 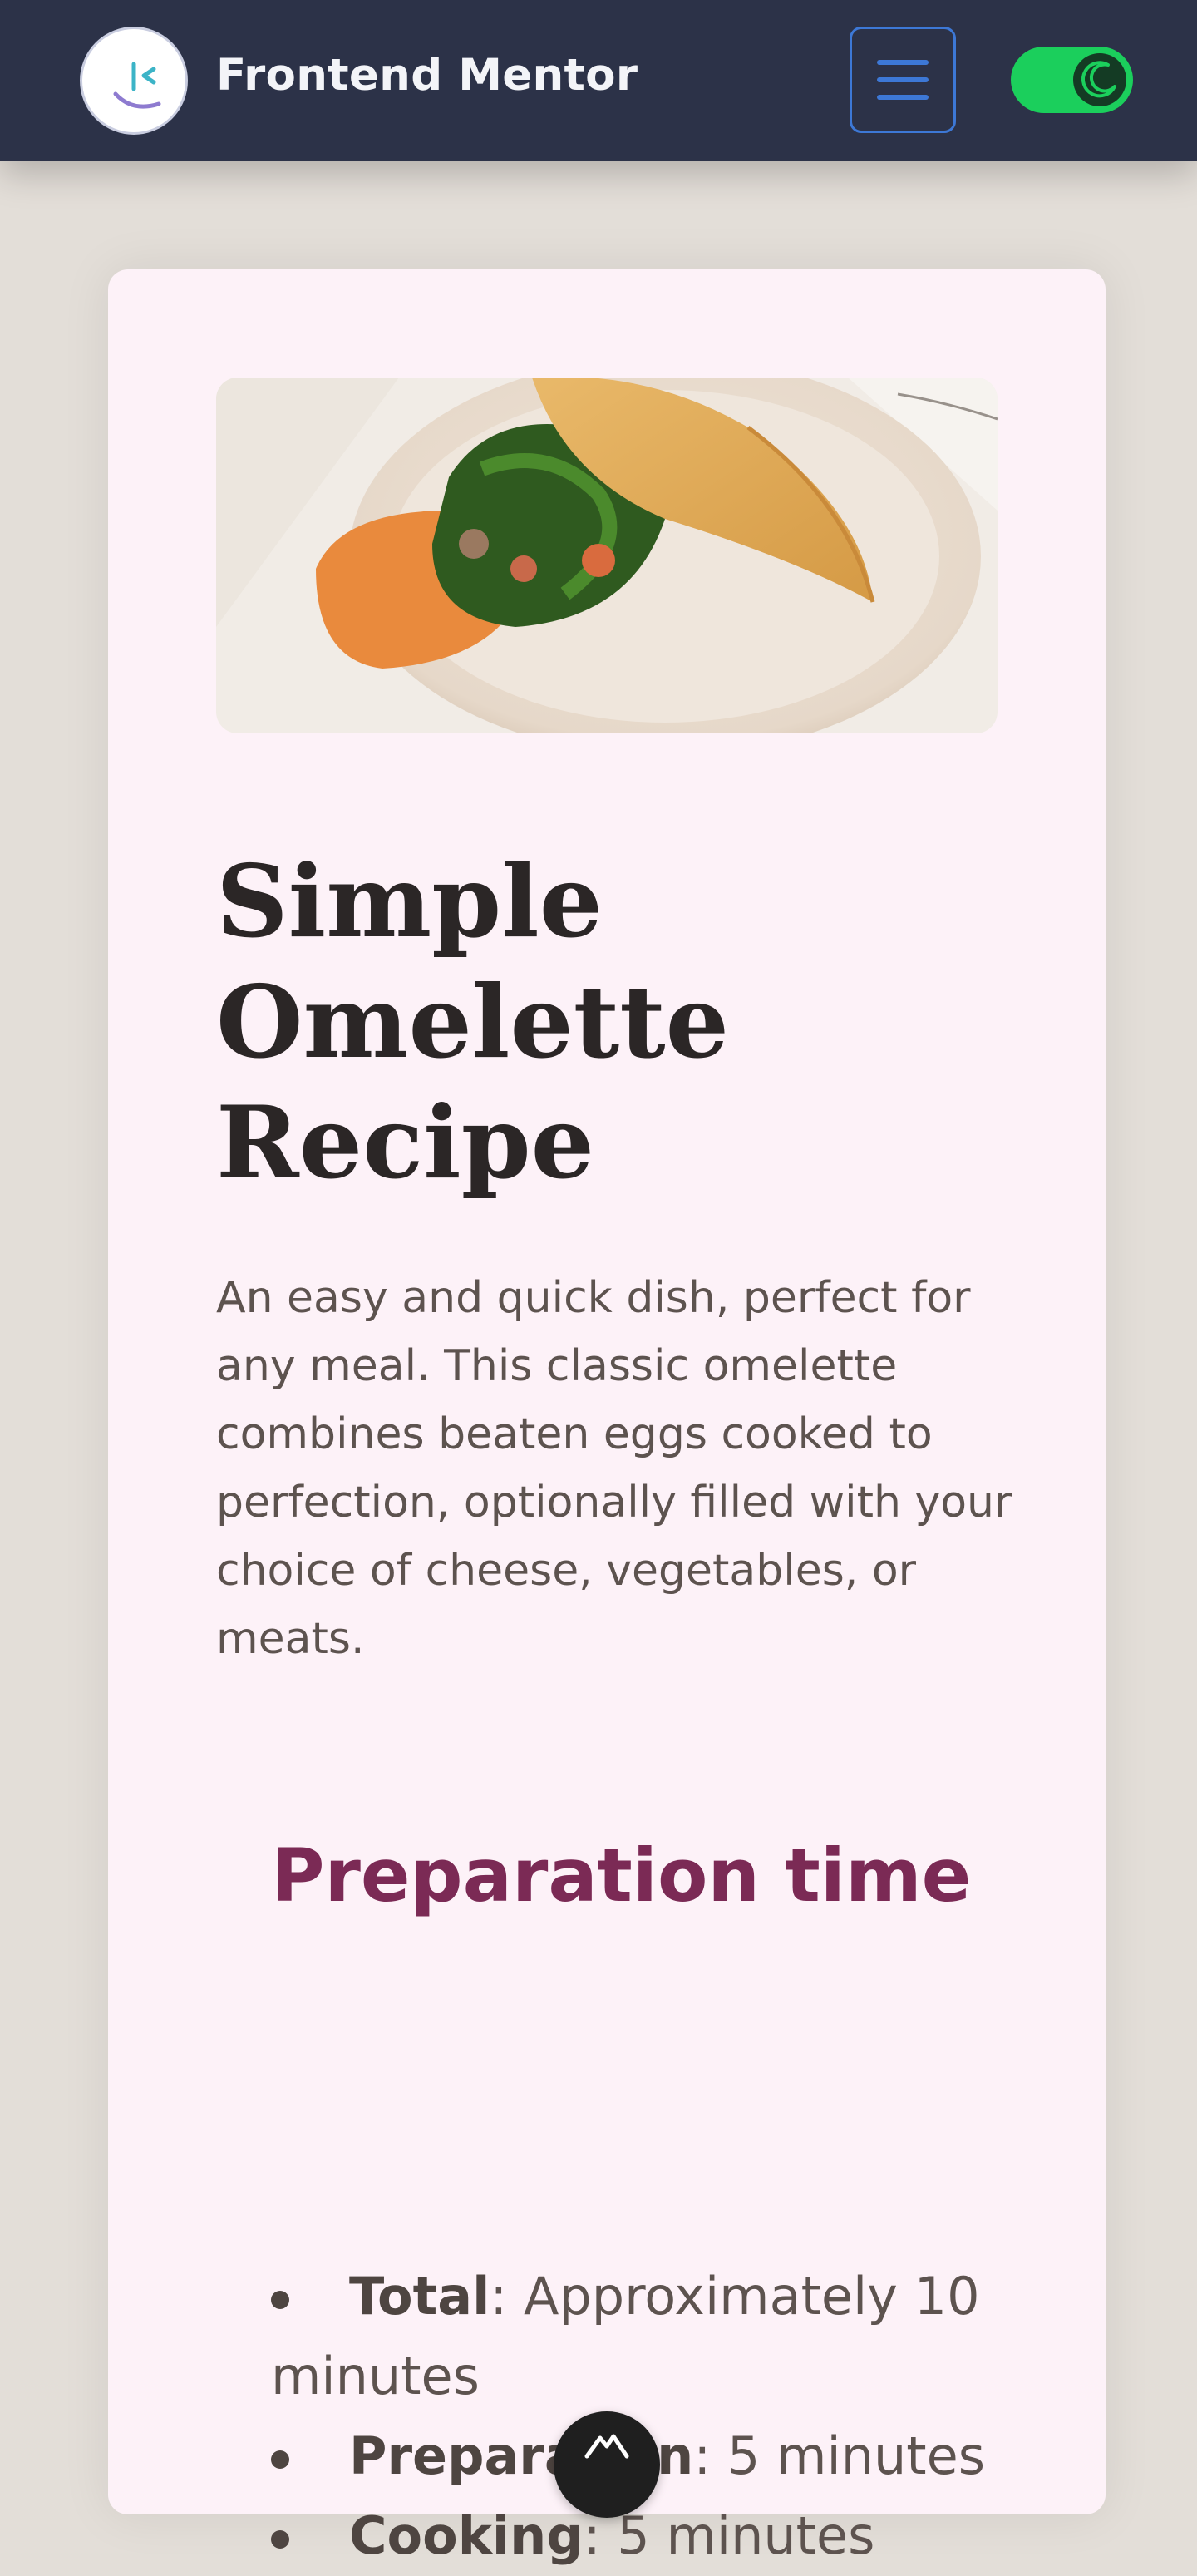 I want to click on preparation-heading: Preparation time, so click(x=621, y=1875).